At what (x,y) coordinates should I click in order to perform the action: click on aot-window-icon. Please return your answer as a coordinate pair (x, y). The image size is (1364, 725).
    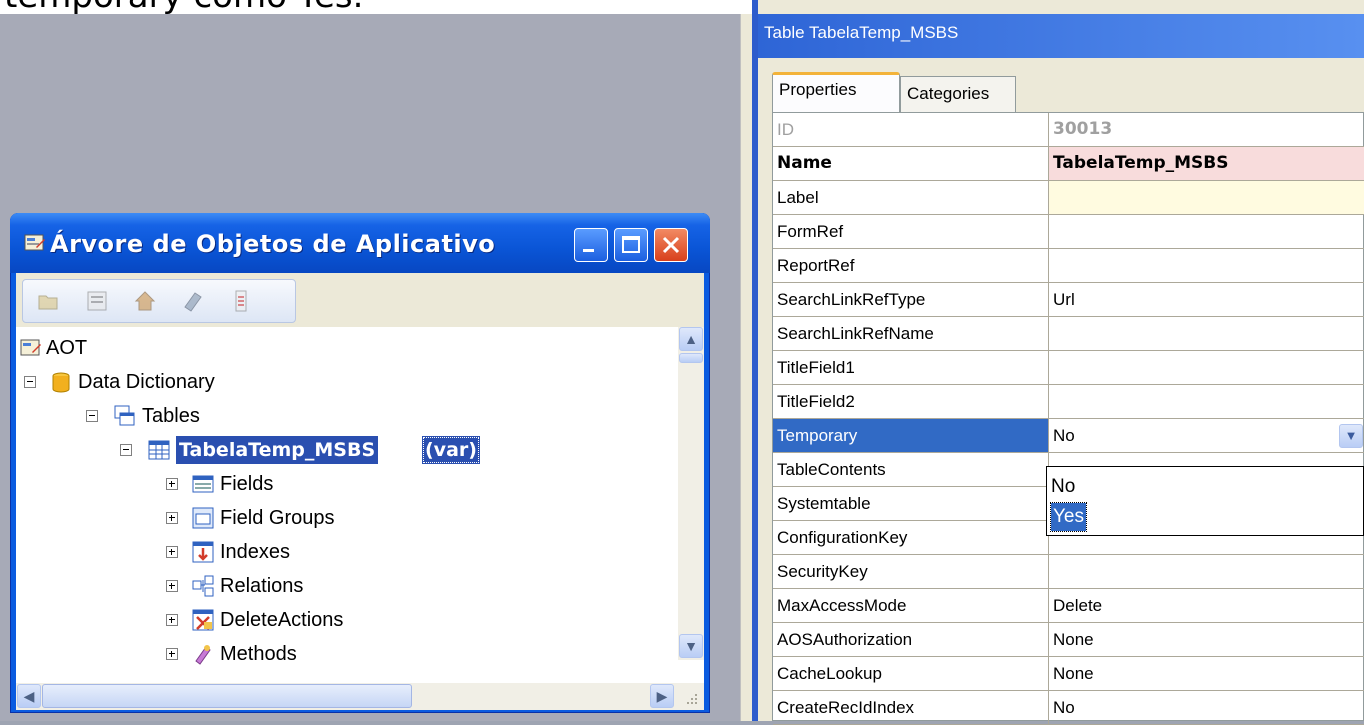
    Looking at the image, I should click on (34, 242).